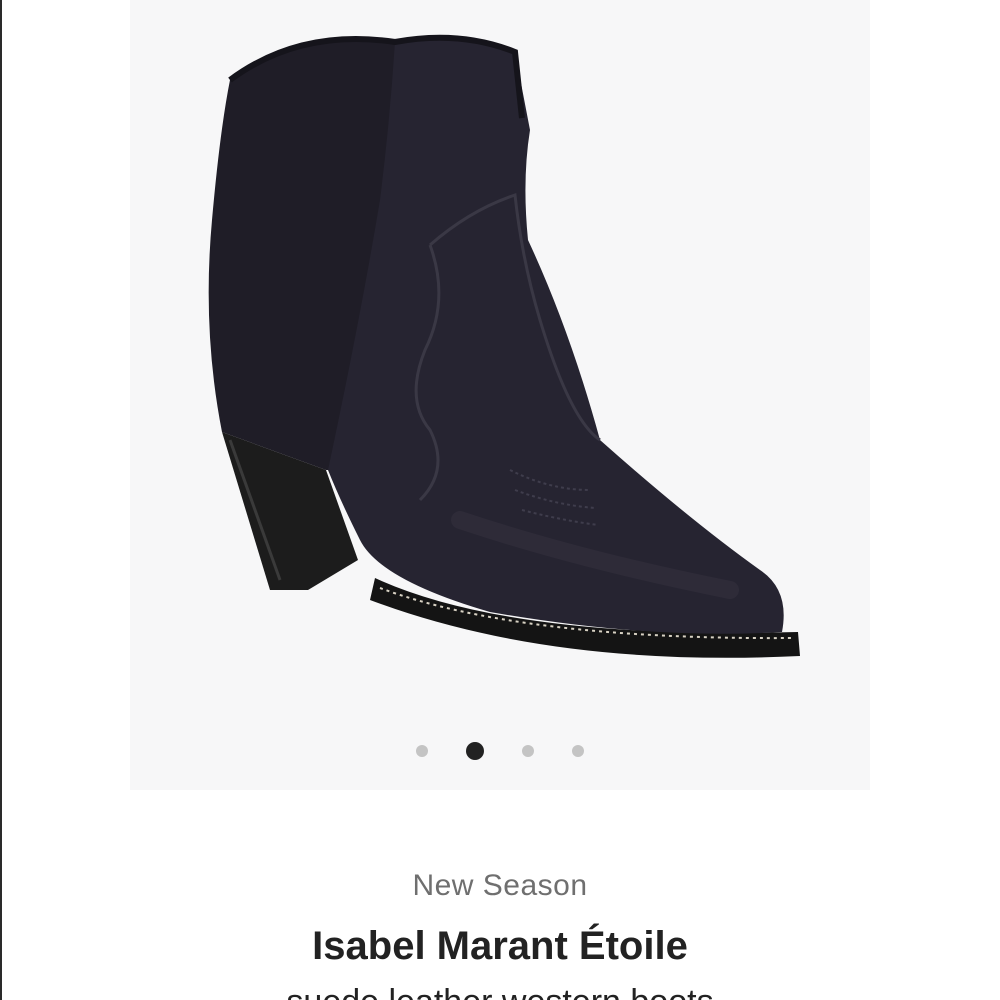 Image resolution: width=1000 pixels, height=1000 pixels. Describe the element at coordinates (500, 946) in the screenshot. I see `brand-name: Isabel Marant Étoile` at that location.